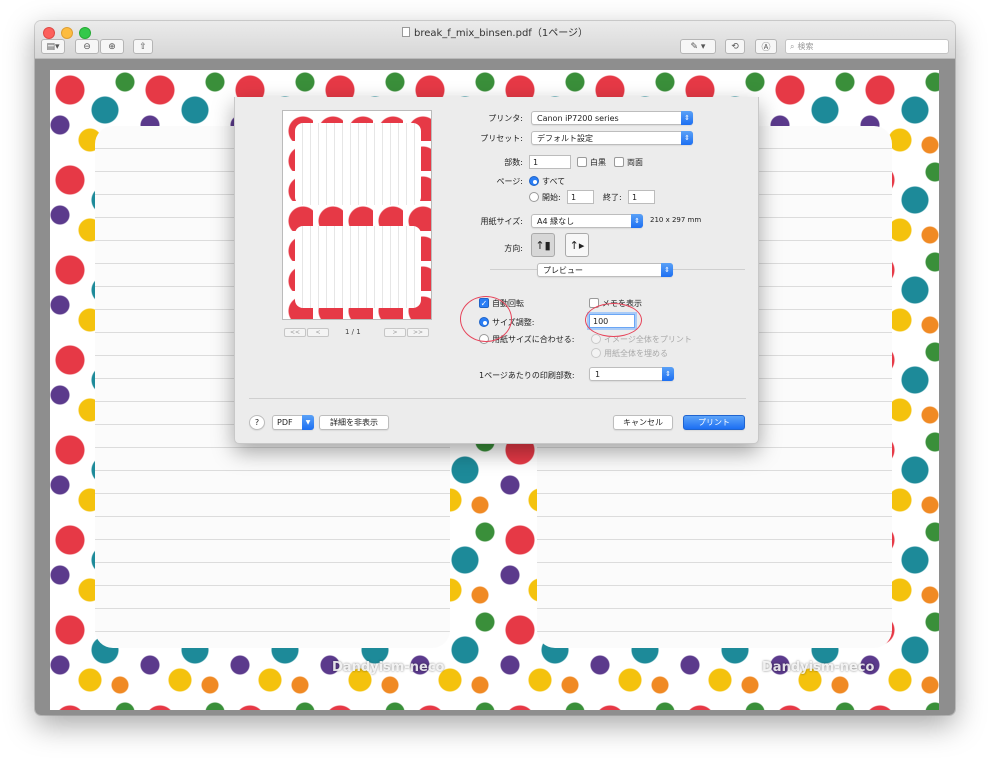  What do you see at coordinates (505, 118) in the screenshot?
I see `printer-label: プリンタ:` at bounding box center [505, 118].